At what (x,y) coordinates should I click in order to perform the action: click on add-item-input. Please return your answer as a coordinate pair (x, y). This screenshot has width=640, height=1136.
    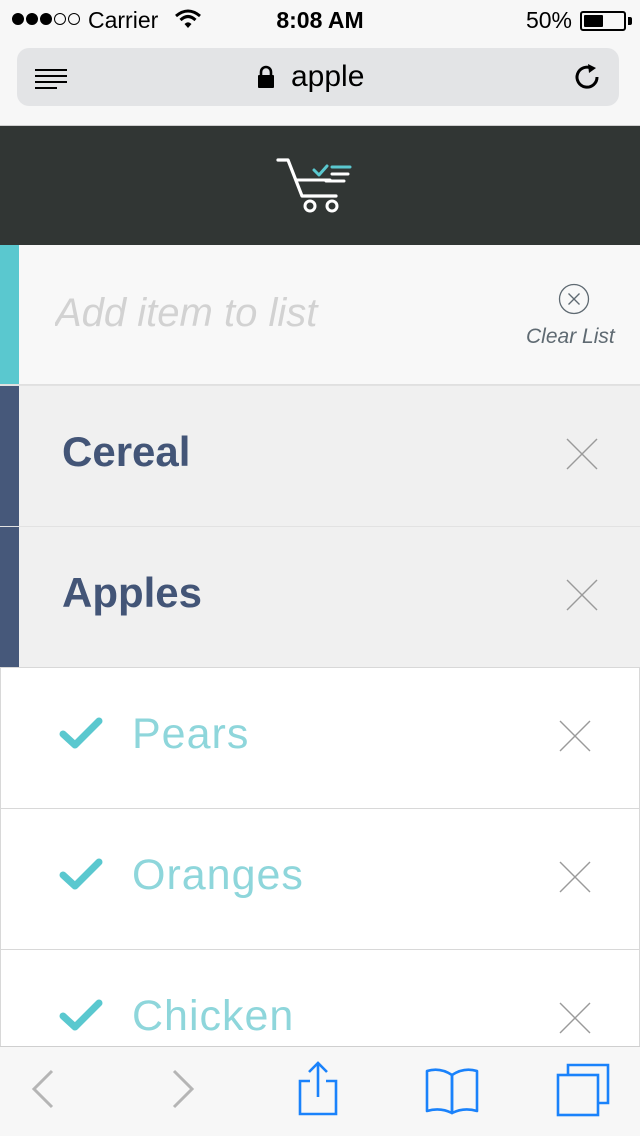
    Looking at the image, I should click on (265, 313).